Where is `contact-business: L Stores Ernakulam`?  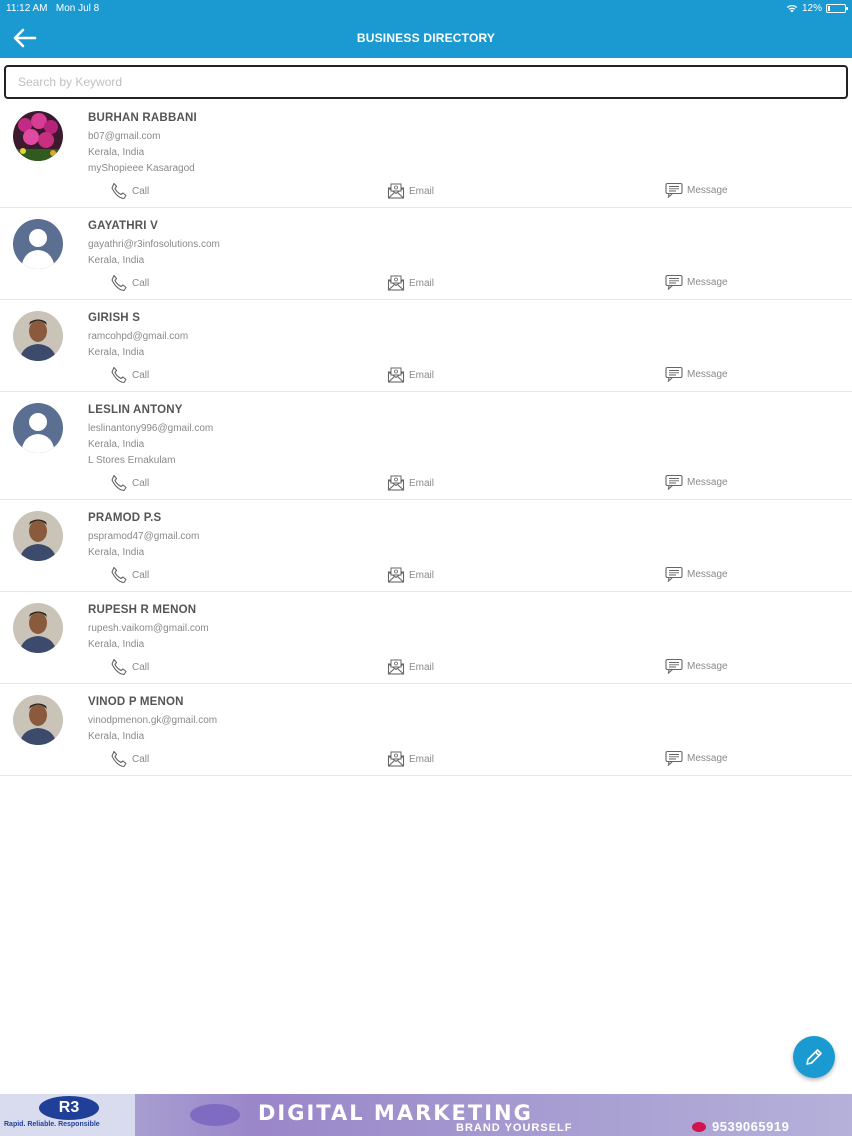
contact-business: L Stores Ernakulam is located at coordinates (132, 460).